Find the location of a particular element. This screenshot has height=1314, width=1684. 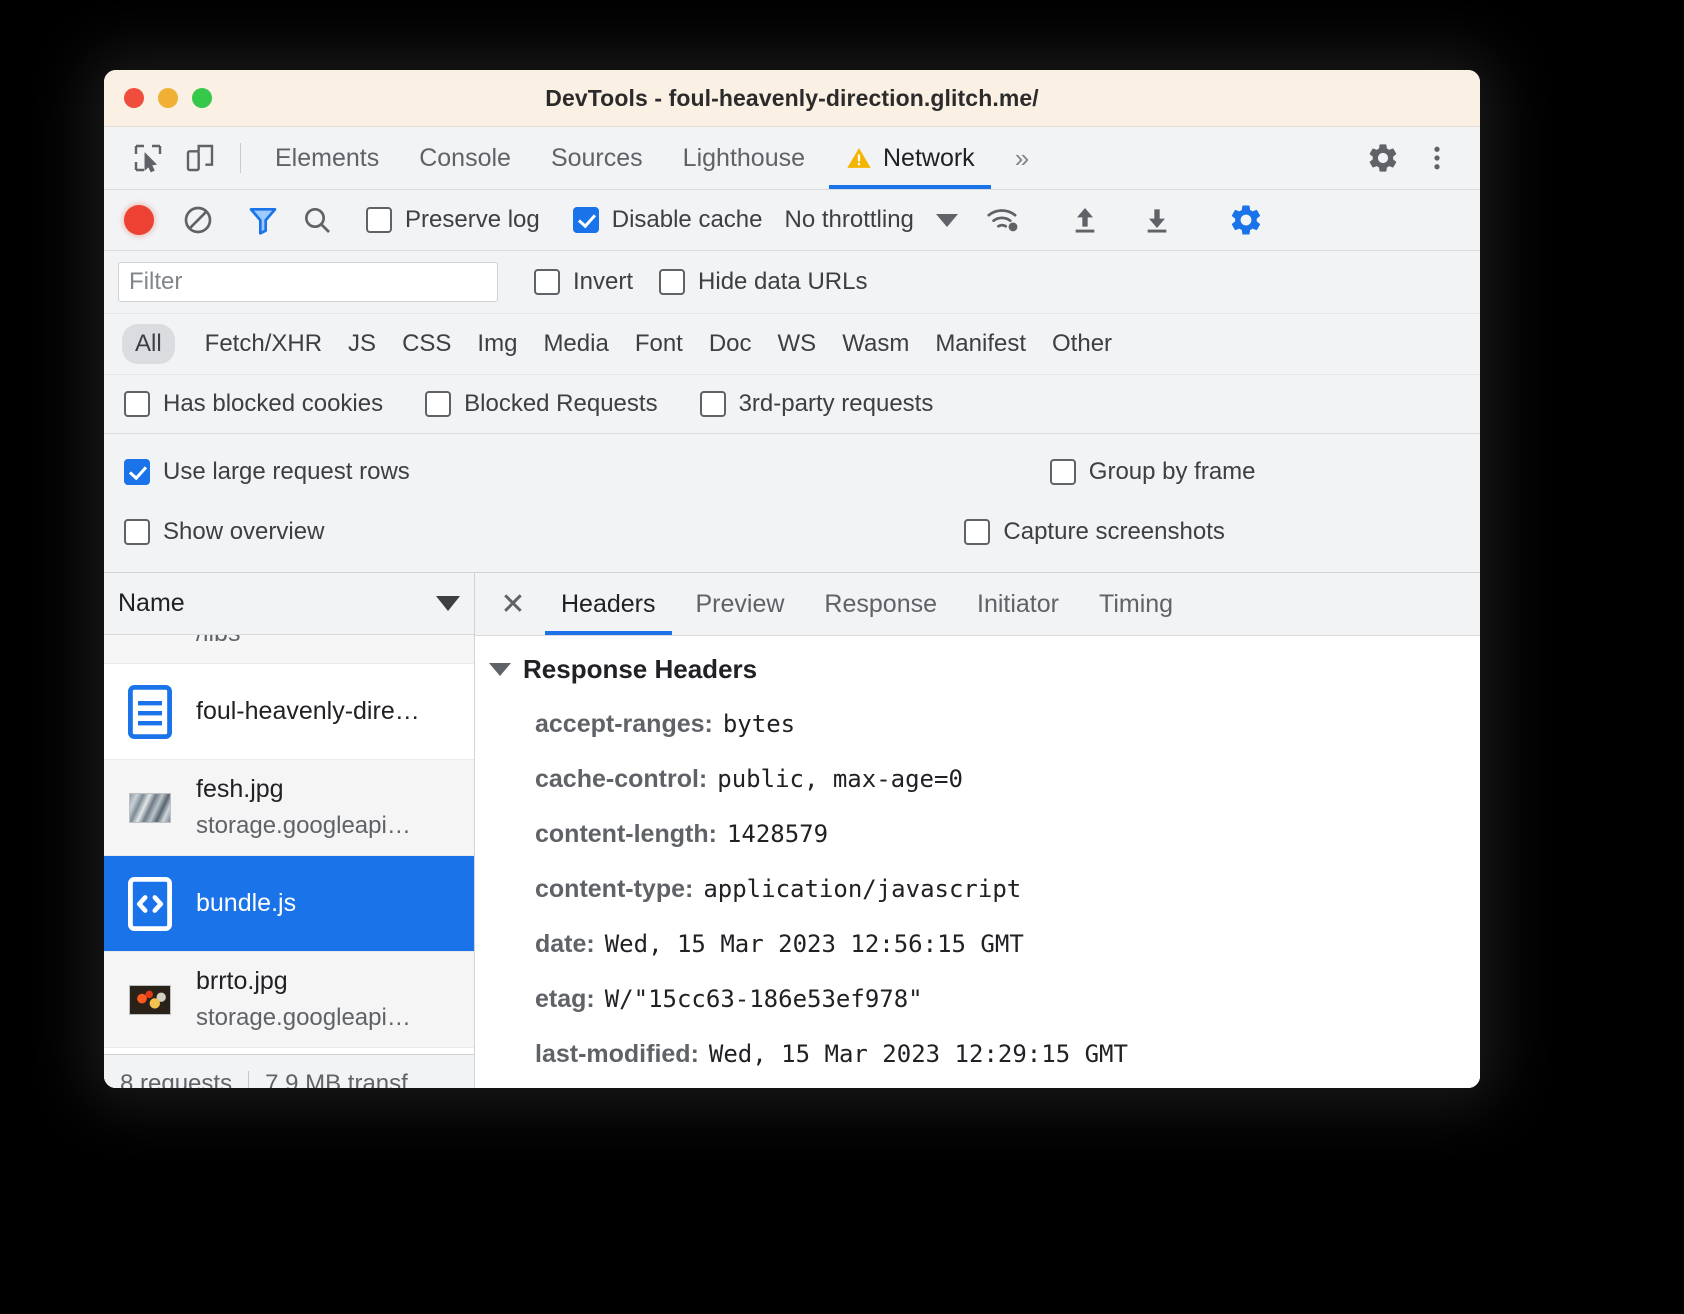

filter-funnel-icon is located at coordinates (263, 220).